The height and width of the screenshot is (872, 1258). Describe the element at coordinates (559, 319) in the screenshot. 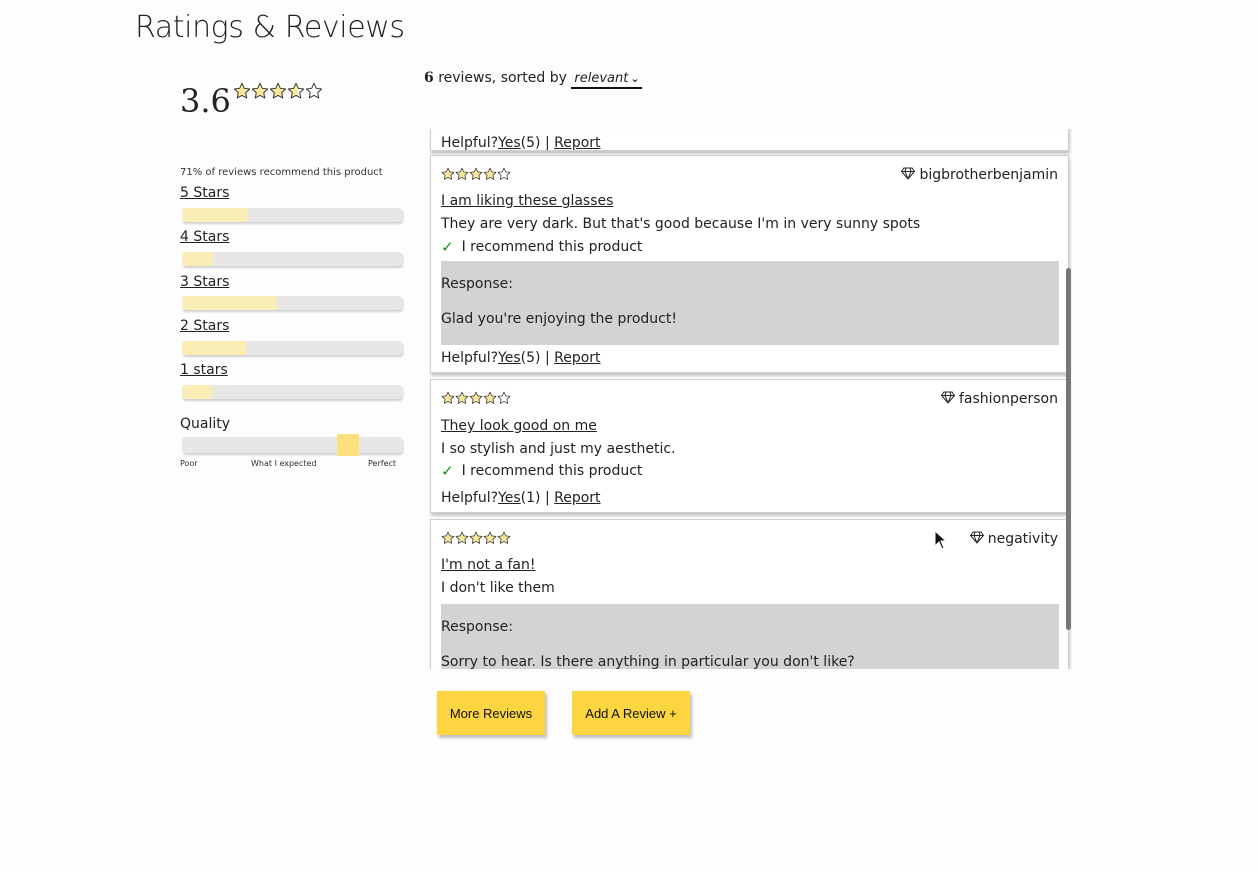

I see `response-text: Glad you're enjoying the product!` at that location.